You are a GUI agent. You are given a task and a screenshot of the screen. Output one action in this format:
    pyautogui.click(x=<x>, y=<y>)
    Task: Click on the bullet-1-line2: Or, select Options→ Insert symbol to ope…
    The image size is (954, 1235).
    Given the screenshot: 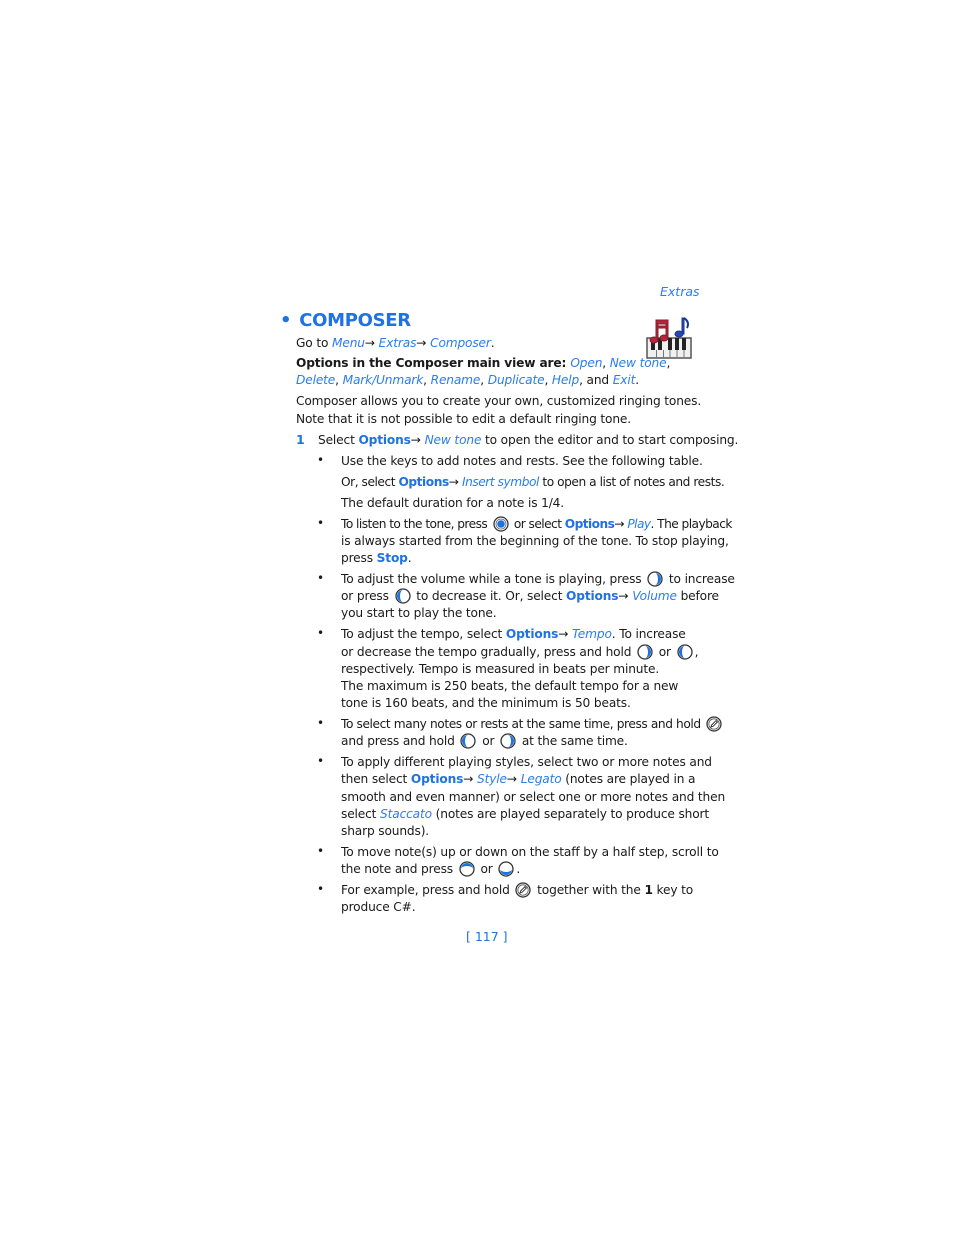 What is the action you would take?
    pyautogui.click(x=533, y=482)
    